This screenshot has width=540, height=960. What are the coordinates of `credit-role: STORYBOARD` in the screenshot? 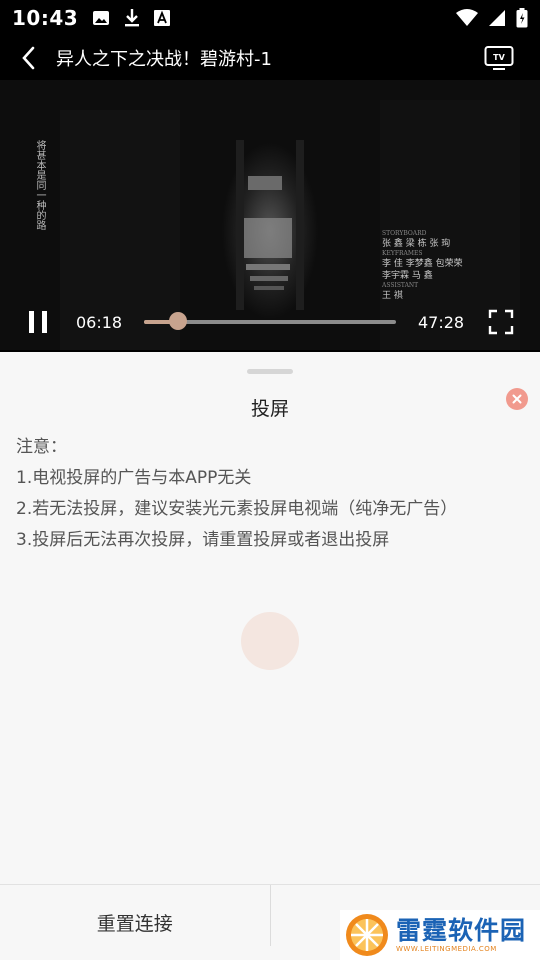 It's located at (404, 233).